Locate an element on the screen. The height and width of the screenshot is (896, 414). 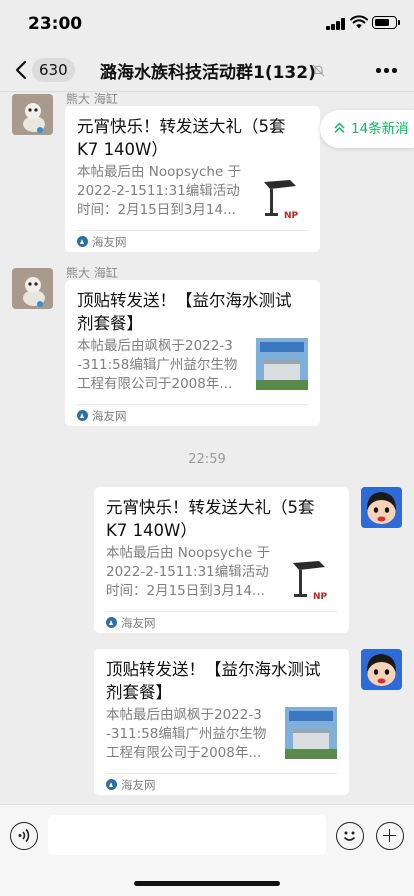
status-bar: 23:00 is located at coordinates (207, 24).